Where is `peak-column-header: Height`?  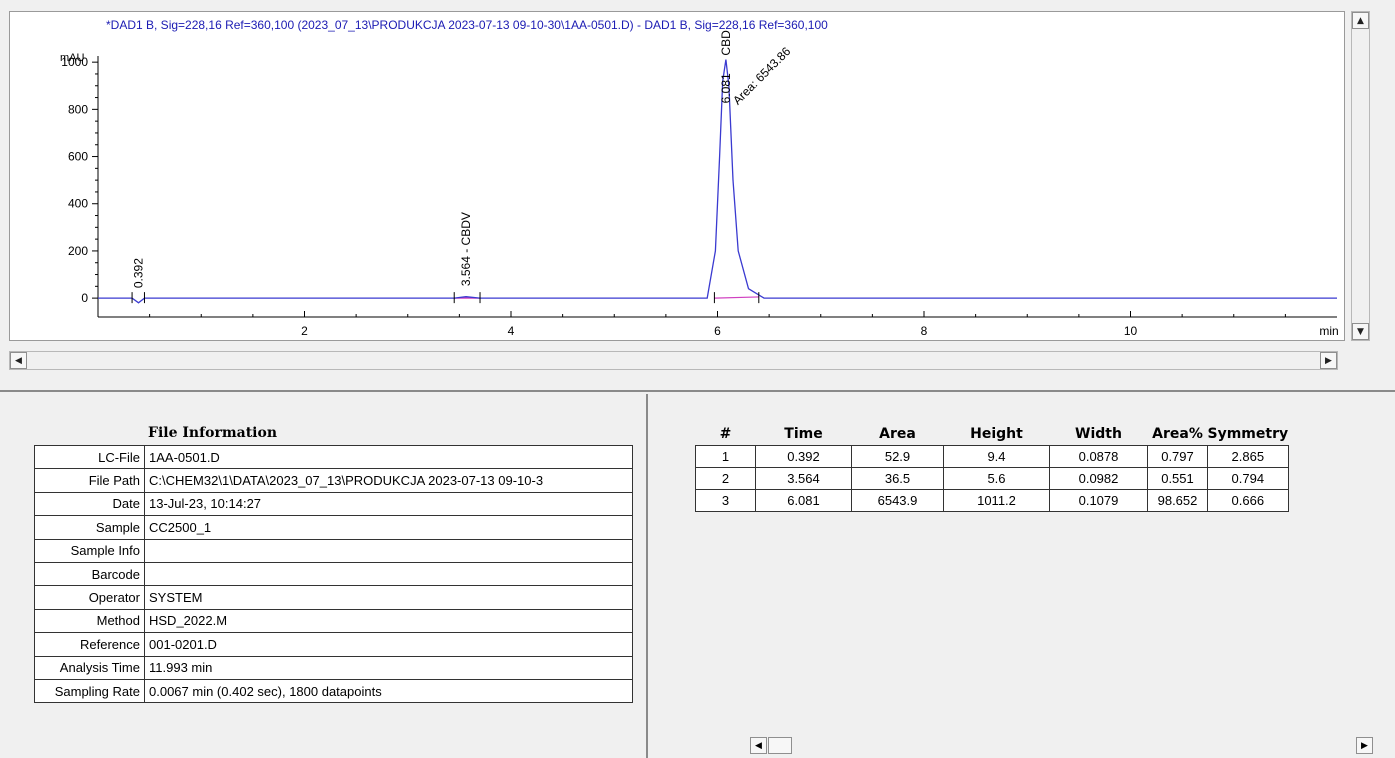 peak-column-header: Height is located at coordinates (996, 434).